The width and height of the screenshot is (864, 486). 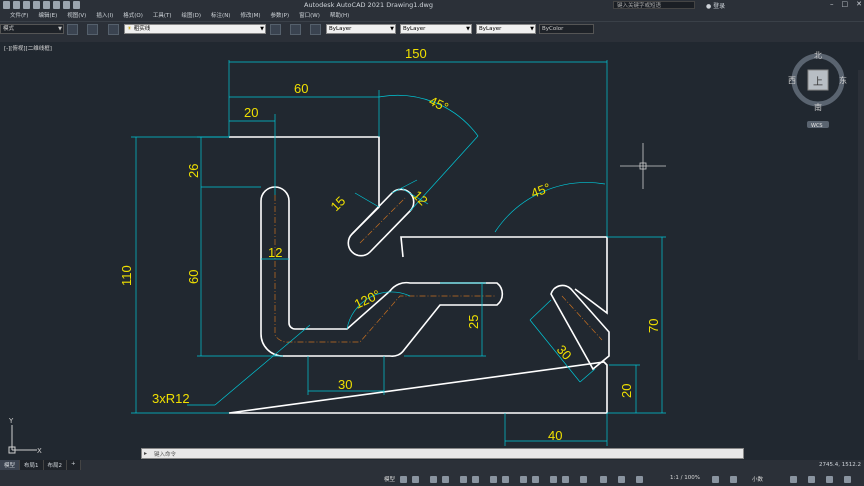 What do you see at coordinates (47, 16) in the screenshot?
I see `menu-edit: 编辑(E)` at bounding box center [47, 16].